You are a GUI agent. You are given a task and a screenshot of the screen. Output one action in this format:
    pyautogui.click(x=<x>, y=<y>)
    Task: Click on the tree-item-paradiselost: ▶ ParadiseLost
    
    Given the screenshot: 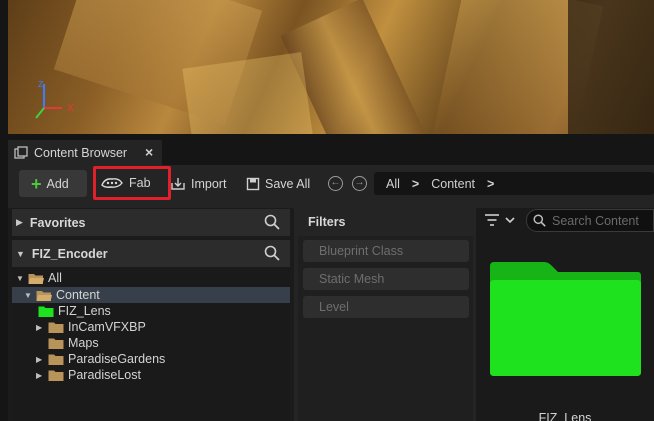 What is the action you would take?
    pyautogui.click(x=88, y=375)
    